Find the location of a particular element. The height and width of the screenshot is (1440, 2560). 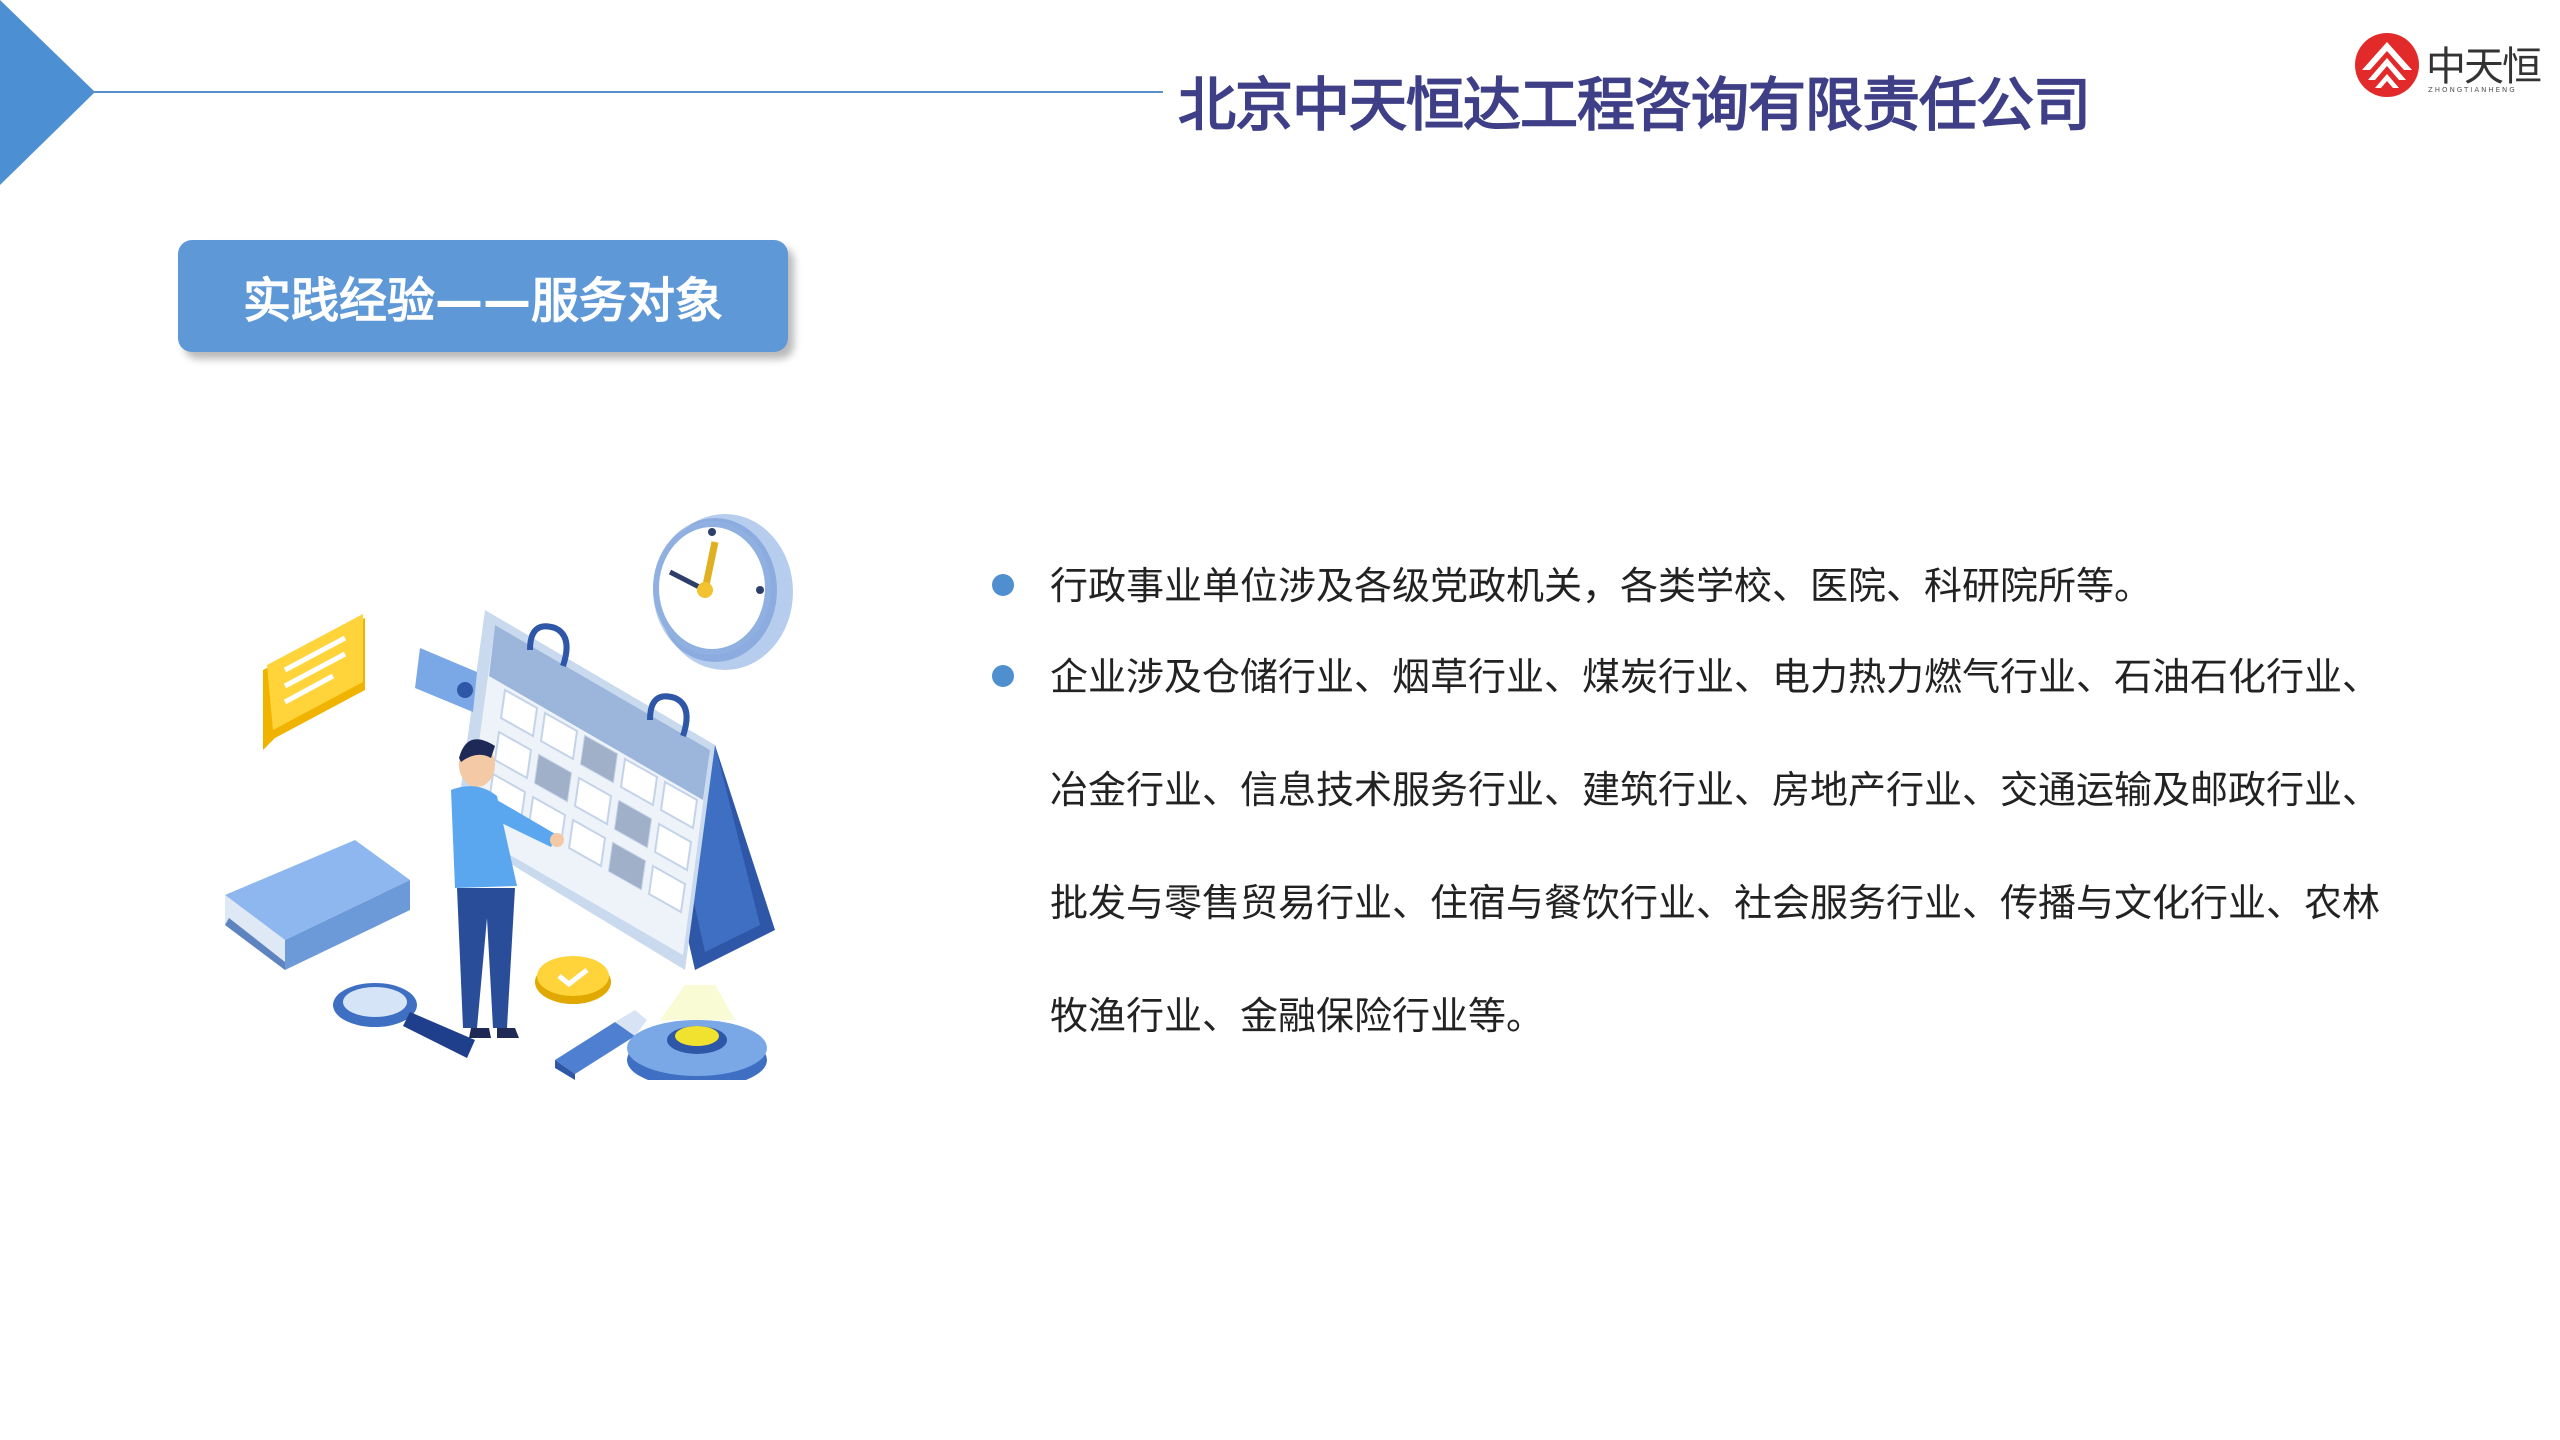

list-item-text: 行政事业单位涉及各级党政机关，各类学校、医院、科研院所等。 is located at coordinates (1601, 586).